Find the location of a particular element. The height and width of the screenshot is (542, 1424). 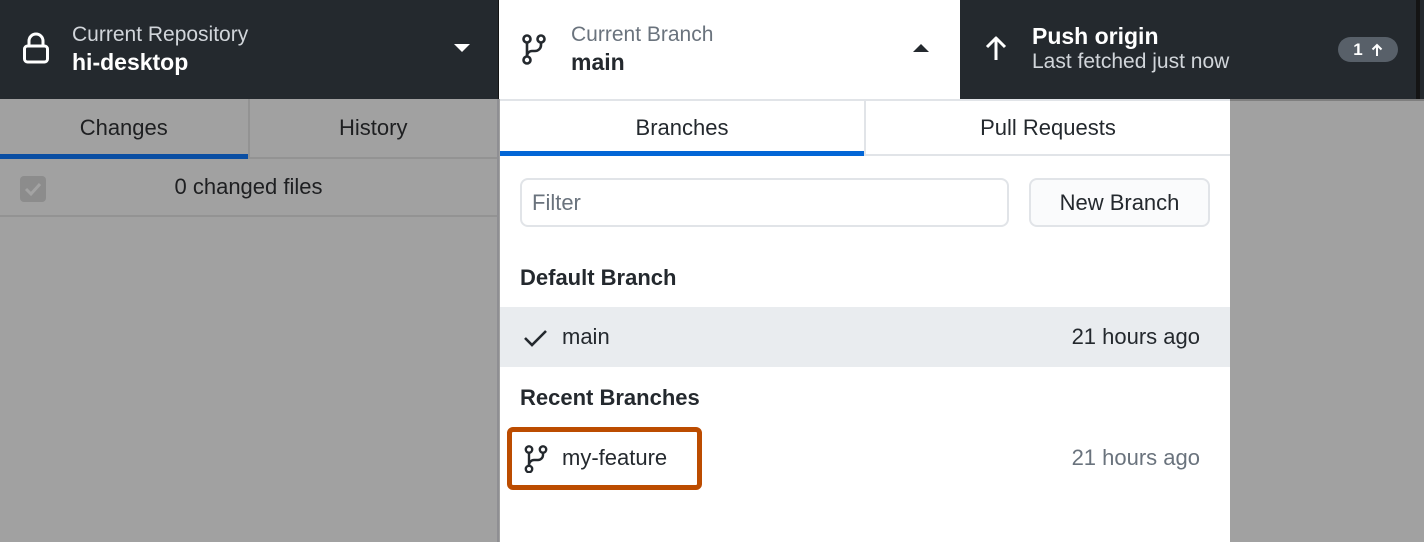

left-tabs: Changes History is located at coordinates (248, 129).